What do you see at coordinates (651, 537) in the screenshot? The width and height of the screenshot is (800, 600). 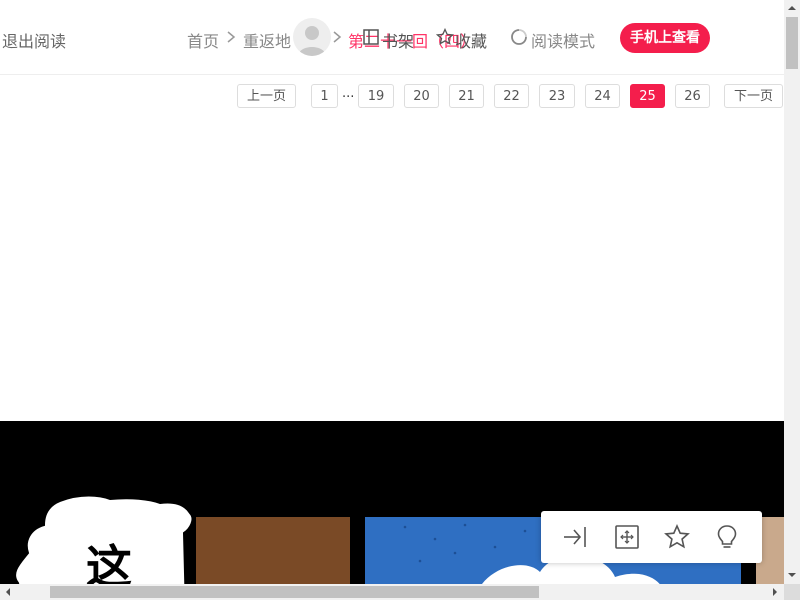 I see `reader-floating-toolbar` at bounding box center [651, 537].